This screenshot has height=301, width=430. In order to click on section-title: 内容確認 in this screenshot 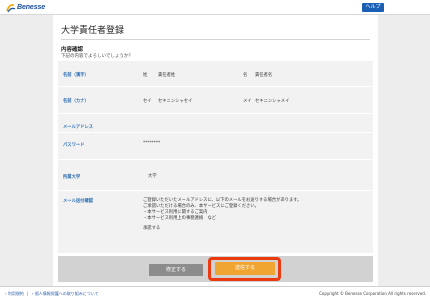, I will do `click(72, 50)`.